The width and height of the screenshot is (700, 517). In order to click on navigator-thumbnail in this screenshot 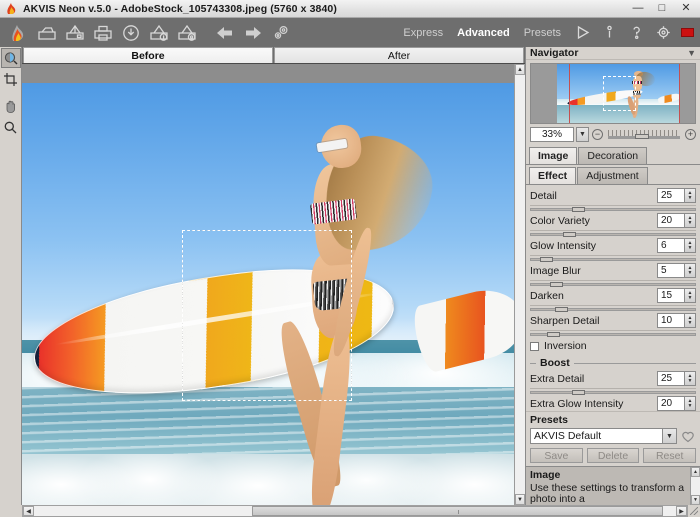, I will do `click(613, 93)`.